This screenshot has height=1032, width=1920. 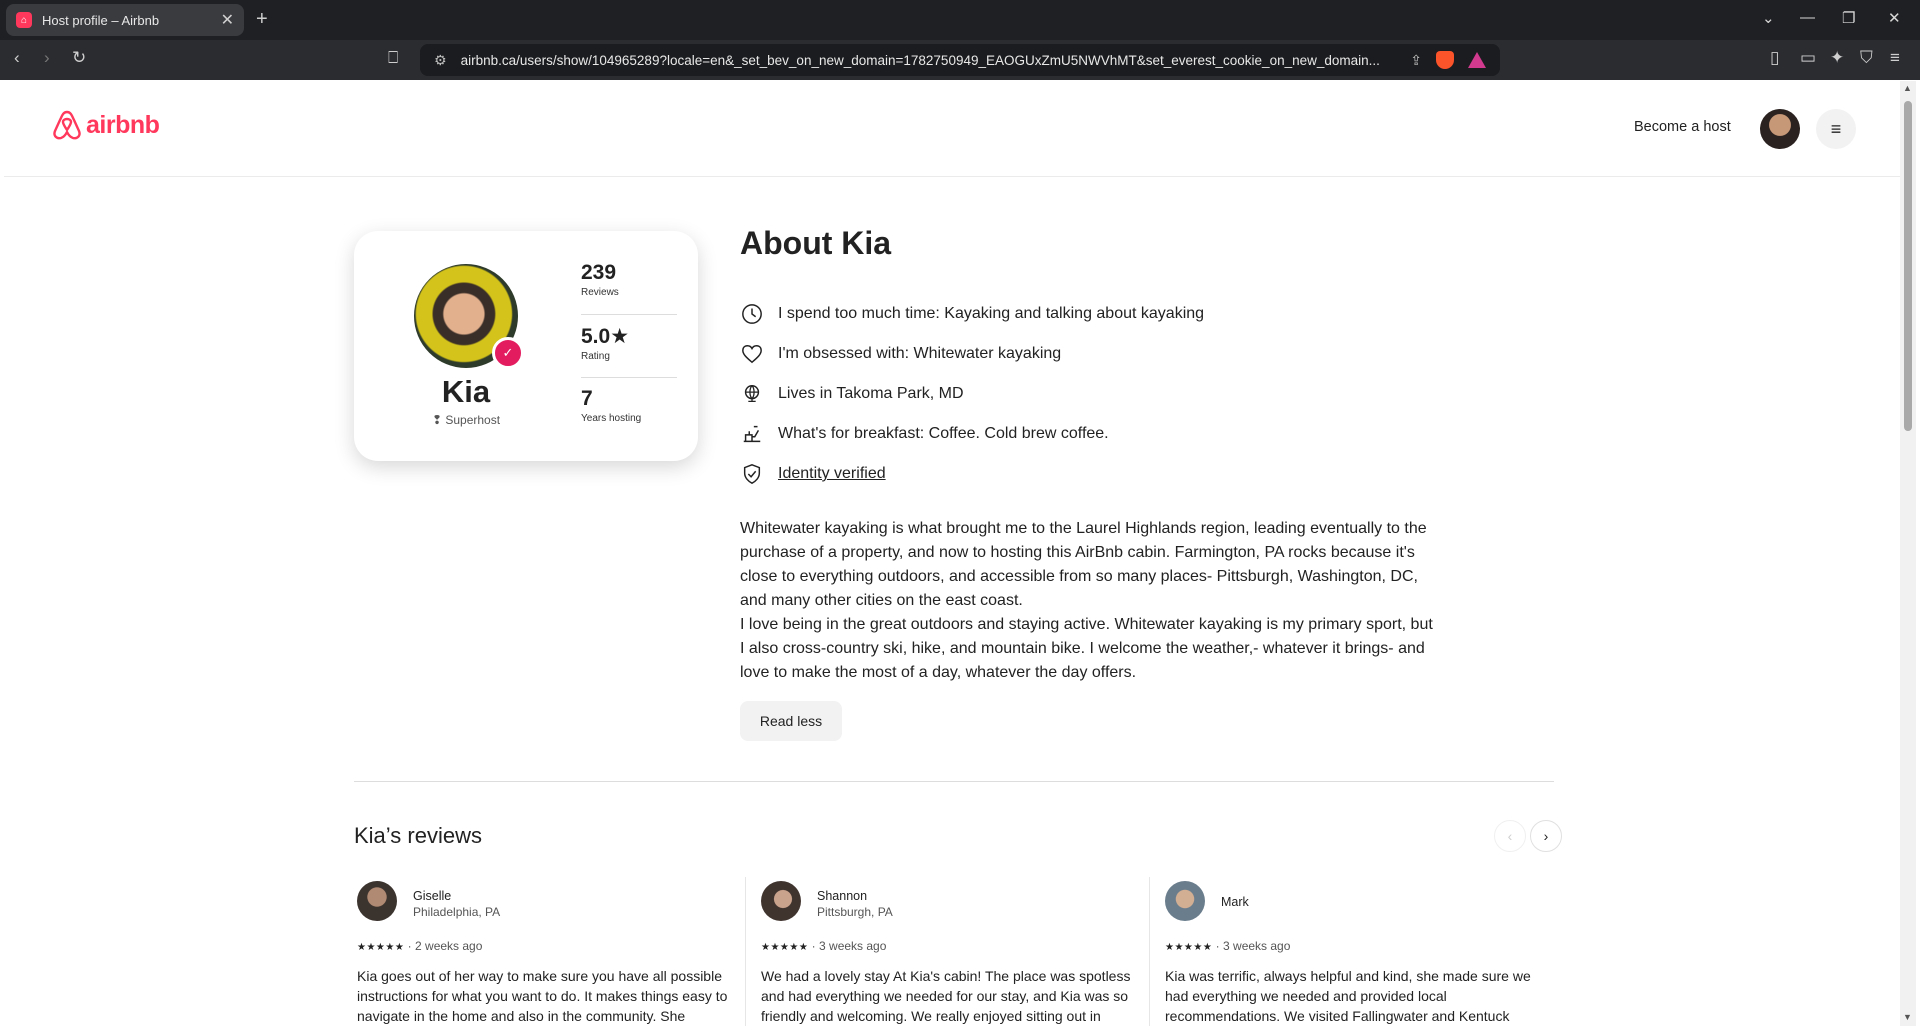 What do you see at coordinates (1894, 18) in the screenshot?
I see `close-window-icon: ✕` at bounding box center [1894, 18].